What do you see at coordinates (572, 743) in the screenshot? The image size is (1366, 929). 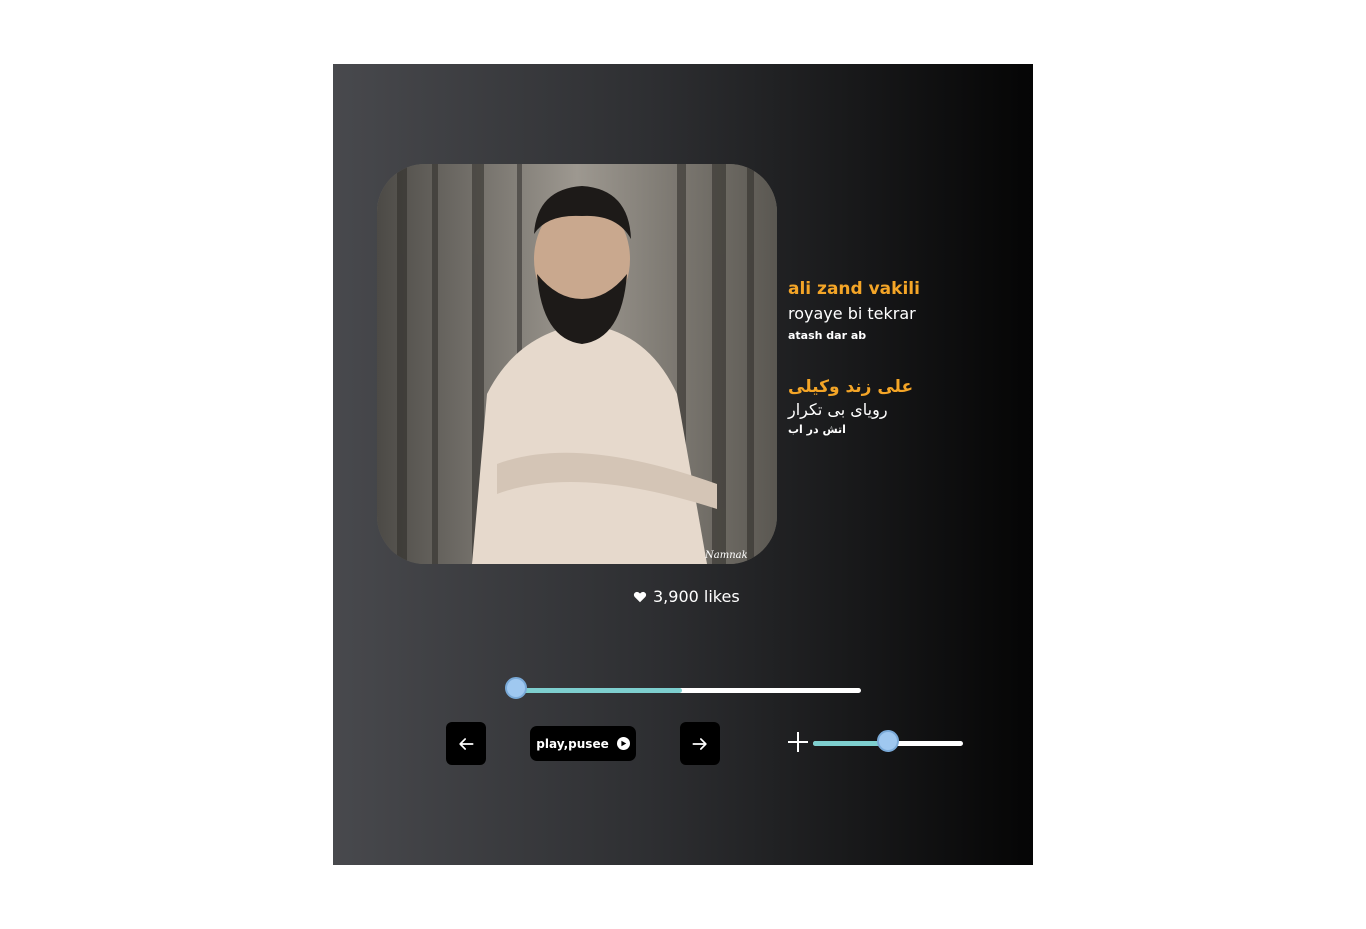 I see `play-label: play,pusee` at bounding box center [572, 743].